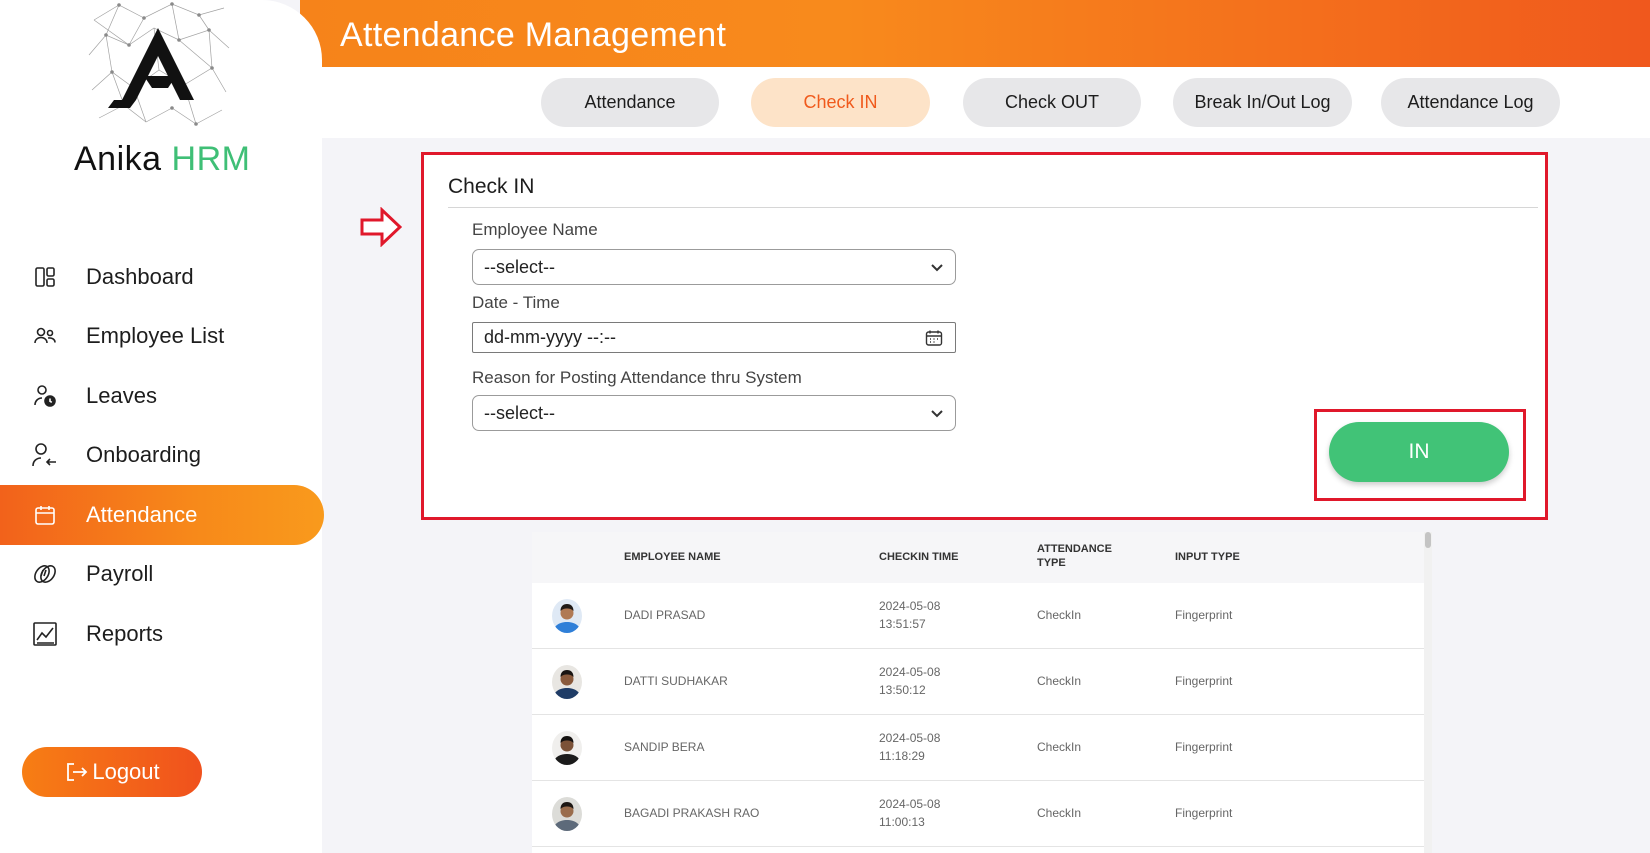 Image resolution: width=1650 pixels, height=853 pixels. I want to click on chart-icon, so click(45, 634).